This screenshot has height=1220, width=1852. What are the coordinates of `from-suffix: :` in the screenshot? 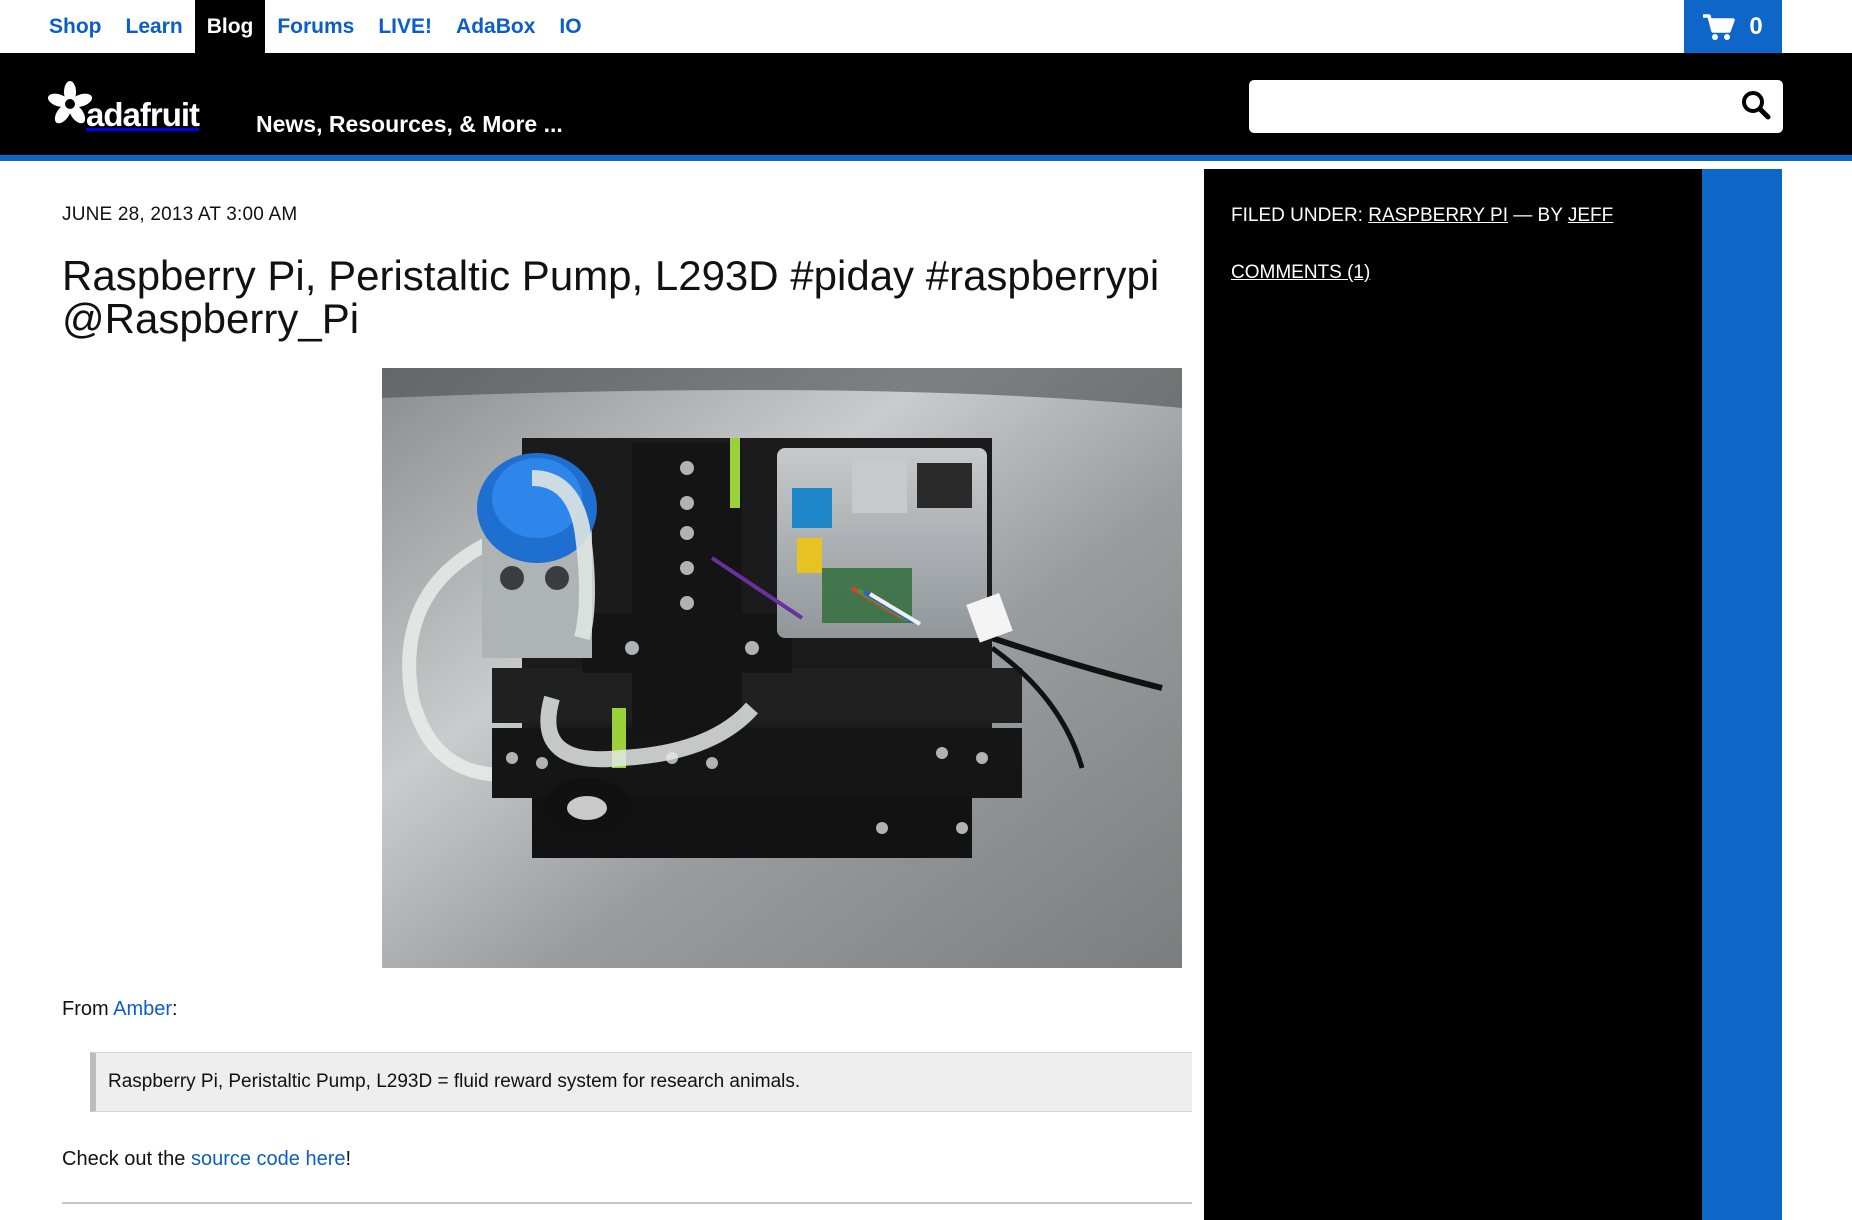 It's located at (175, 1009).